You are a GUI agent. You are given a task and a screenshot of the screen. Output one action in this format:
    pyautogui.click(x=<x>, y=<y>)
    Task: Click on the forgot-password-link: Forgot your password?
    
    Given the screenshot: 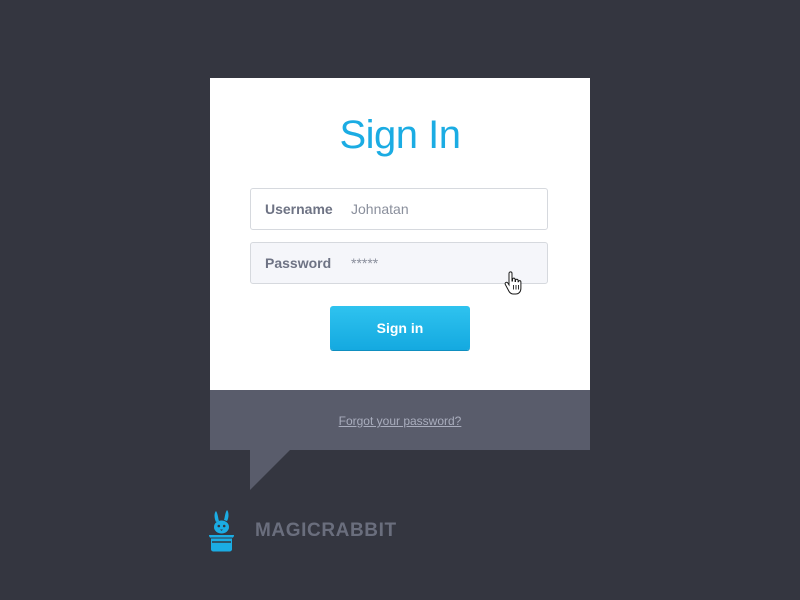 What is the action you would take?
    pyautogui.click(x=400, y=421)
    